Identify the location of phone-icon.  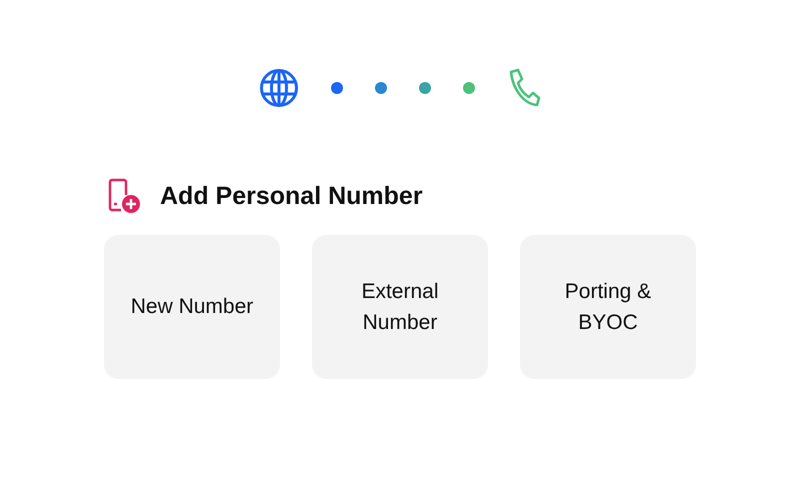
(524, 88).